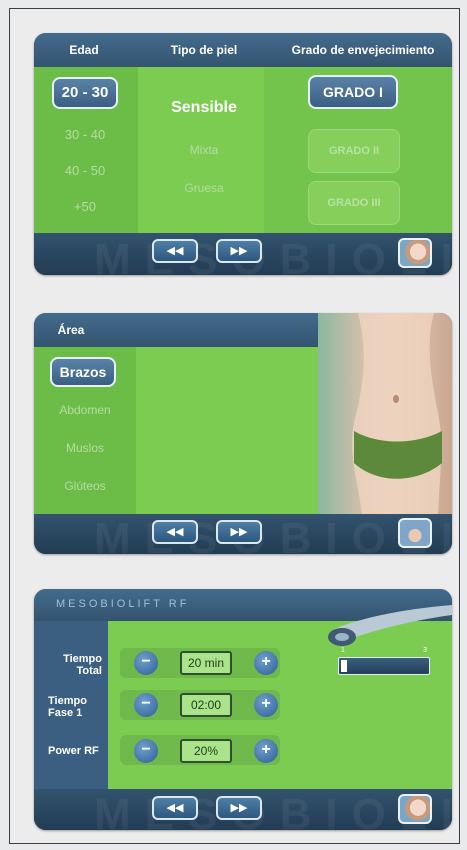 The height and width of the screenshot is (850, 467). What do you see at coordinates (146, 751) in the screenshot?
I see `power-minus-button: −` at bounding box center [146, 751].